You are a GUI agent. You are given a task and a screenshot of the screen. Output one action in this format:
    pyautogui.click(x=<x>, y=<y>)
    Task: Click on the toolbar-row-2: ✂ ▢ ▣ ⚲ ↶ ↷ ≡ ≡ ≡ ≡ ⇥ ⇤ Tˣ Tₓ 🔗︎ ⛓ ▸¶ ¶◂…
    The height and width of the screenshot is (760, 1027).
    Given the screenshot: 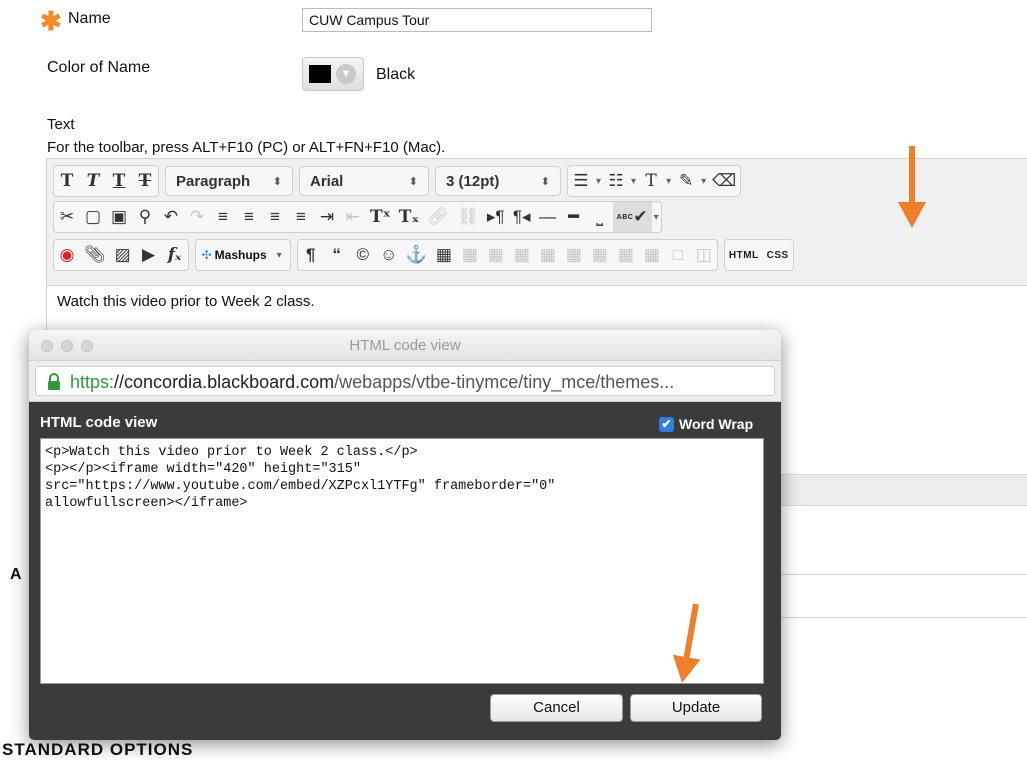 What is the action you would take?
    pyautogui.click(x=360, y=217)
    